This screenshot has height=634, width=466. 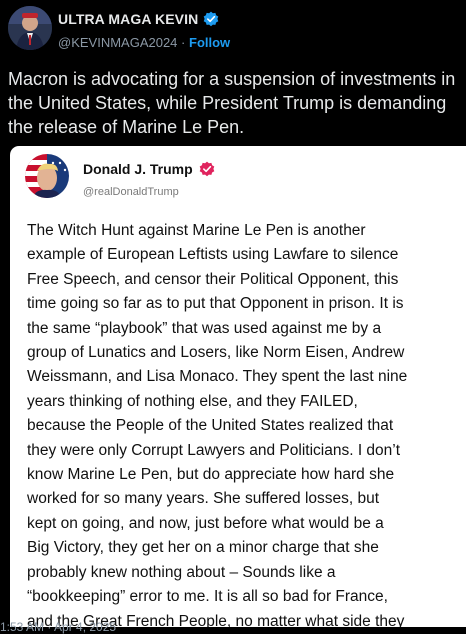 I want to click on embedded-author-avatar, so click(x=47, y=176).